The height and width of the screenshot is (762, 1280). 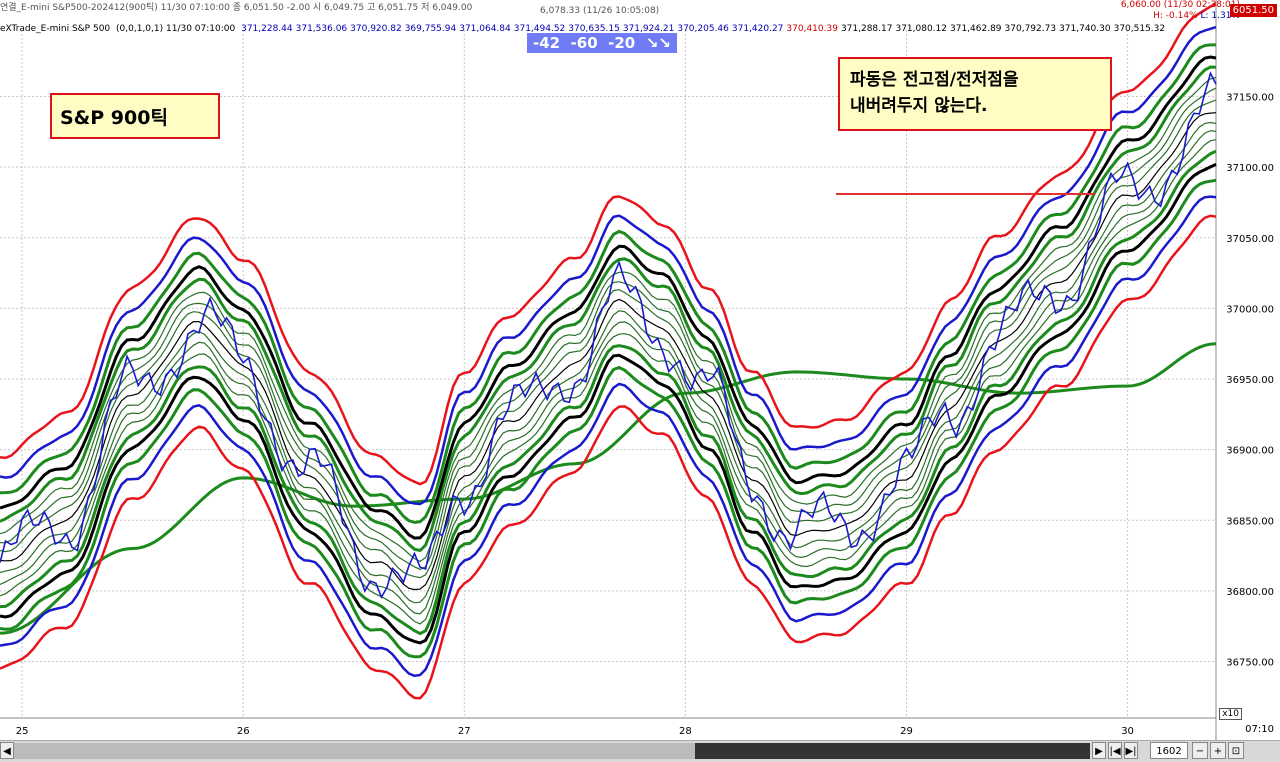 I want to click on x-tick-label: 30, so click(x=1127, y=731).